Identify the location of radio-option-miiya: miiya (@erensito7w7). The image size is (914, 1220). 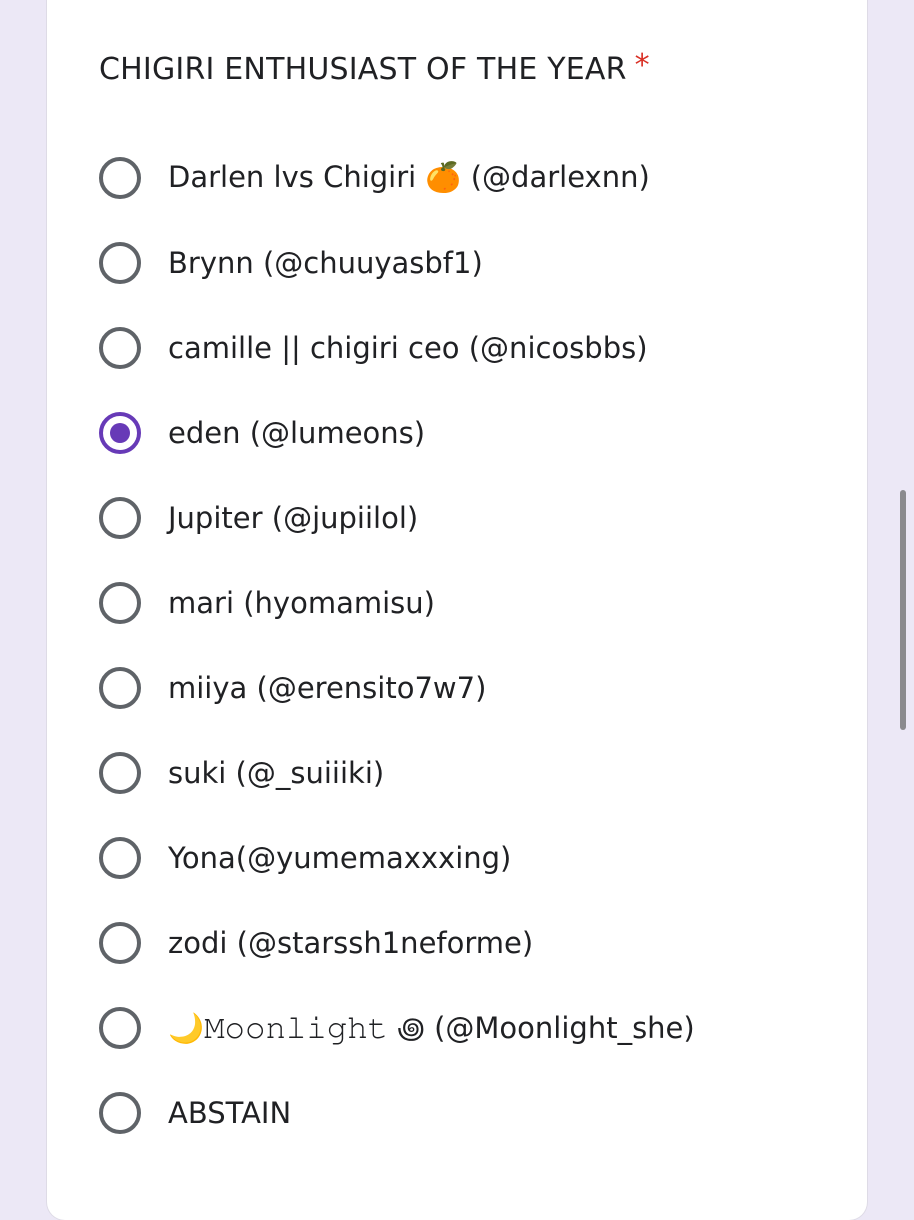
(469, 687).